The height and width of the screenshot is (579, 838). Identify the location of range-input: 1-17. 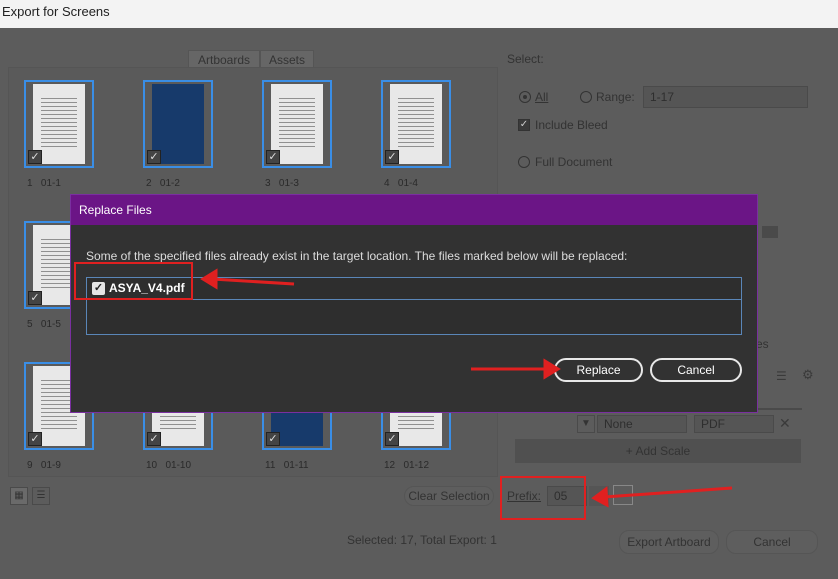
(725, 97).